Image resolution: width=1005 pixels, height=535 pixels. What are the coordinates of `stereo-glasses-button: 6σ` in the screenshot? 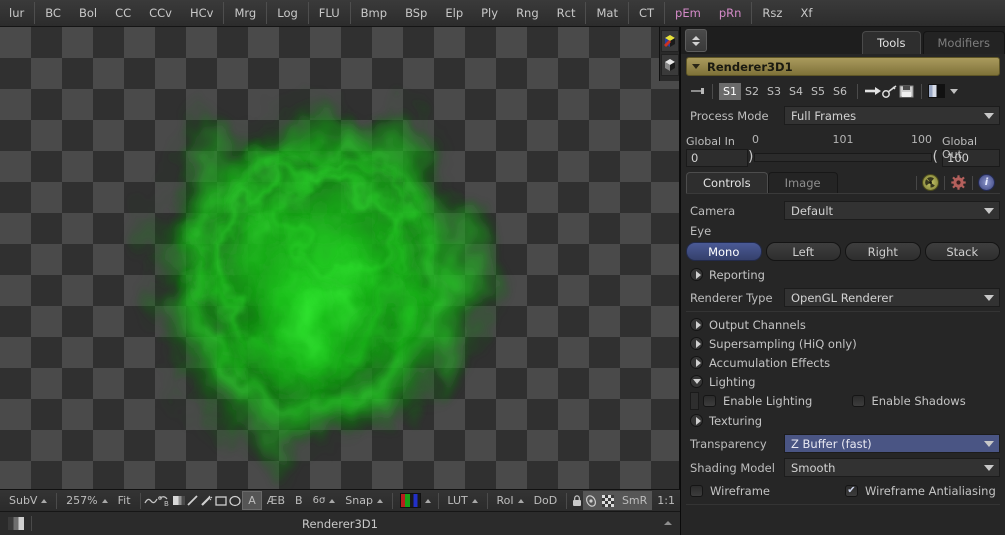 It's located at (324, 500).